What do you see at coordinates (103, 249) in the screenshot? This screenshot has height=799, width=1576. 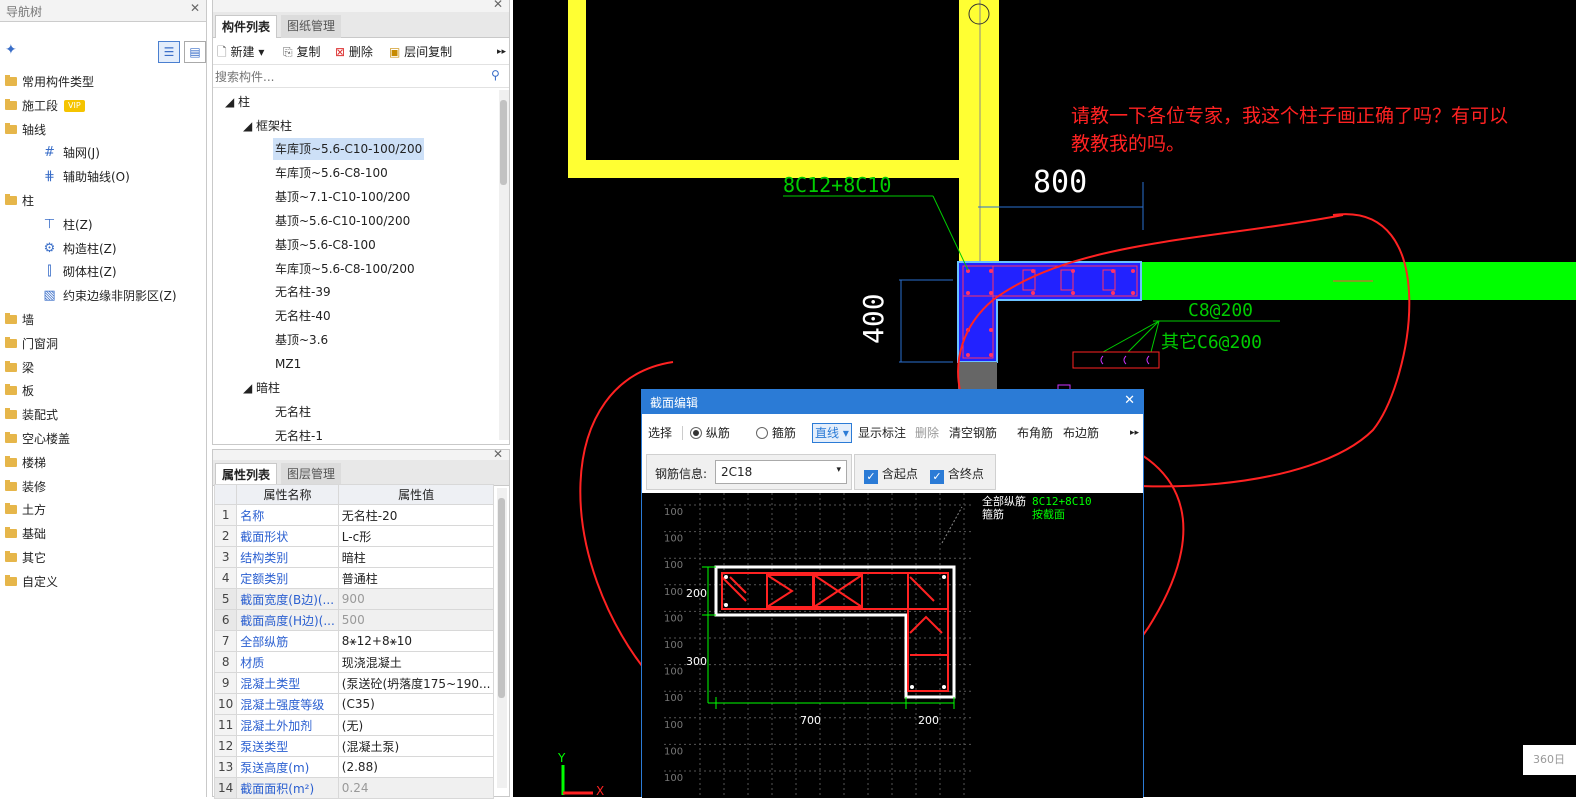 I see `nav-item-7: ⚙ 构造柱(Z)` at bounding box center [103, 249].